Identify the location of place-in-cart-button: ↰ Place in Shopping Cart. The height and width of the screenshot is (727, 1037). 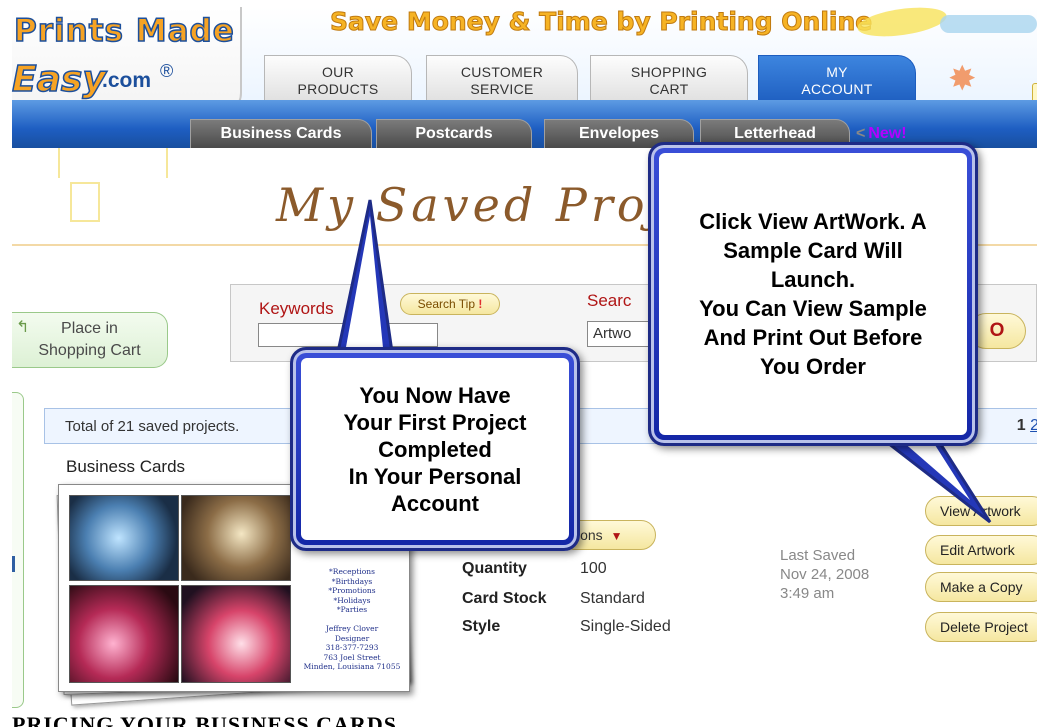
(90, 340).